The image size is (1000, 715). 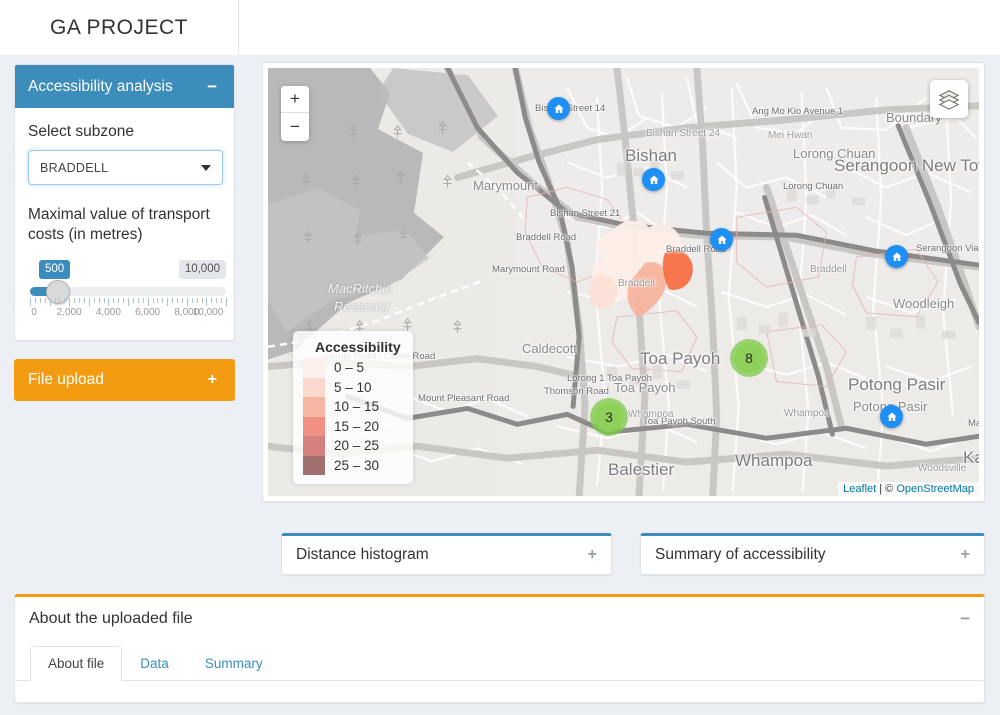 I want to click on summary-of-accessibility-panel: Summary of accessibility +, so click(x=812, y=554).